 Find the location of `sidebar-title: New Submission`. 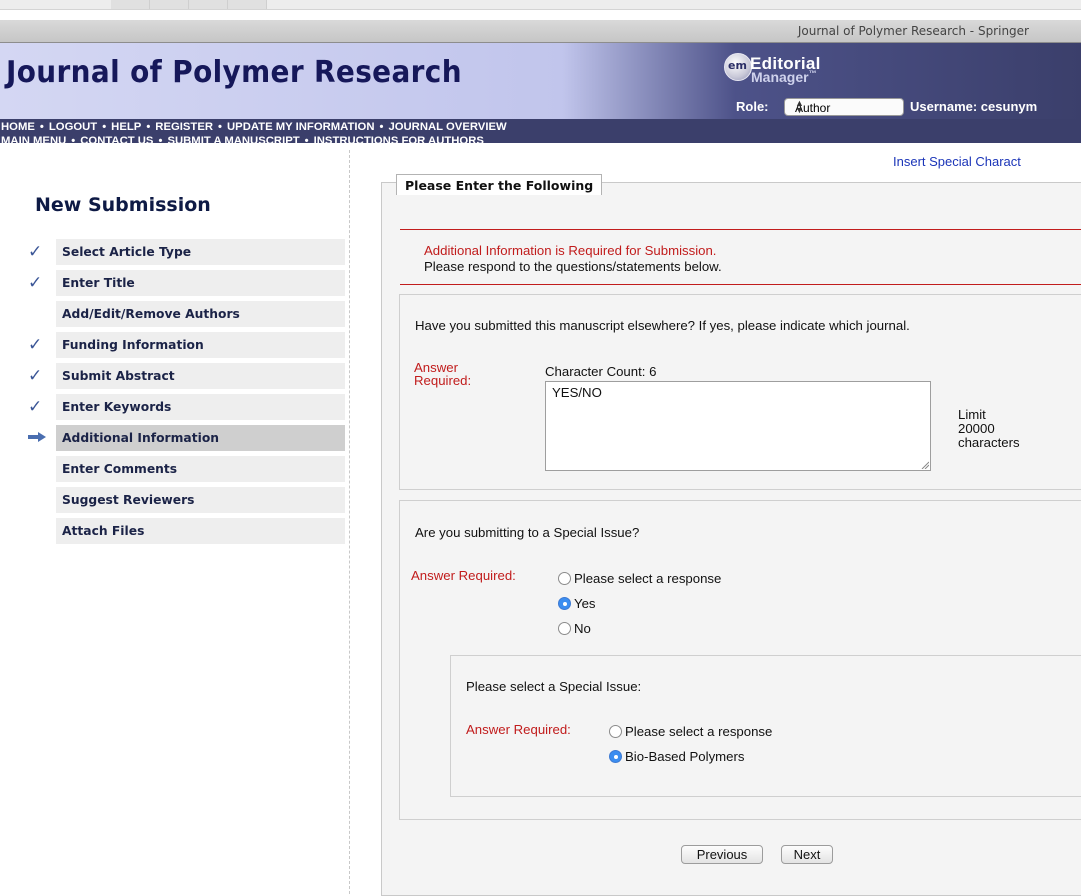

sidebar-title: New Submission is located at coordinates (123, 205).